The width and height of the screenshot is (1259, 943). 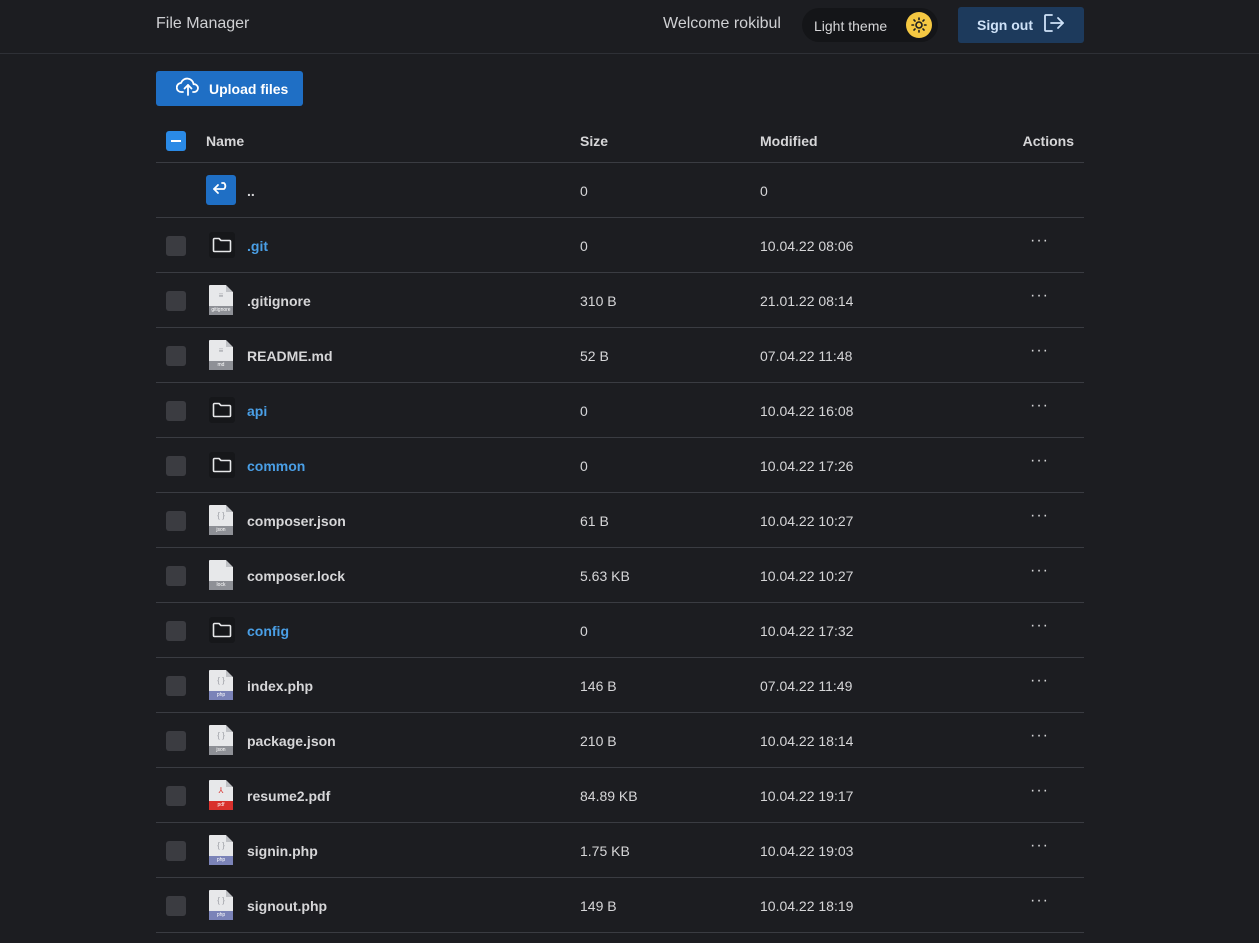 I want to click on theme-toggle-label: Light theme, so click(x=851, y=26).